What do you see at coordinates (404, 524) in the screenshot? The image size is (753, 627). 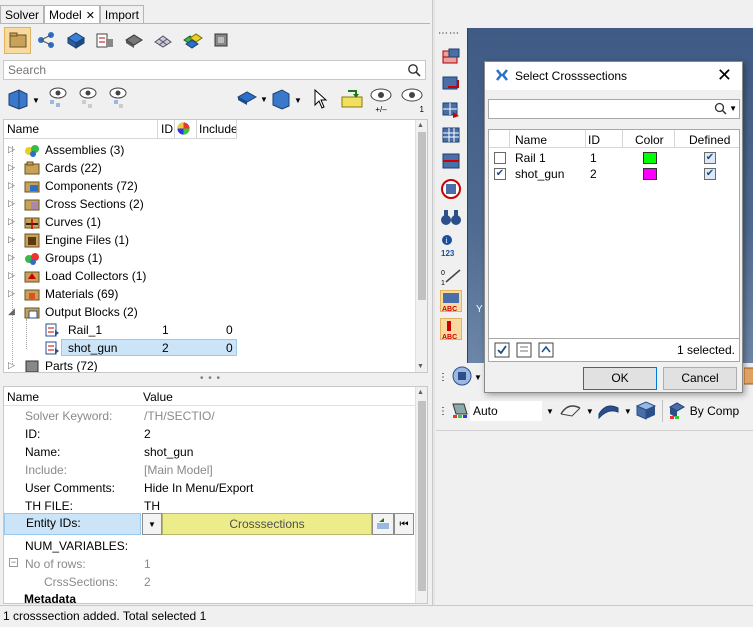 I see `entity-reset-button: ⏮` at bounding box center [404, 524].